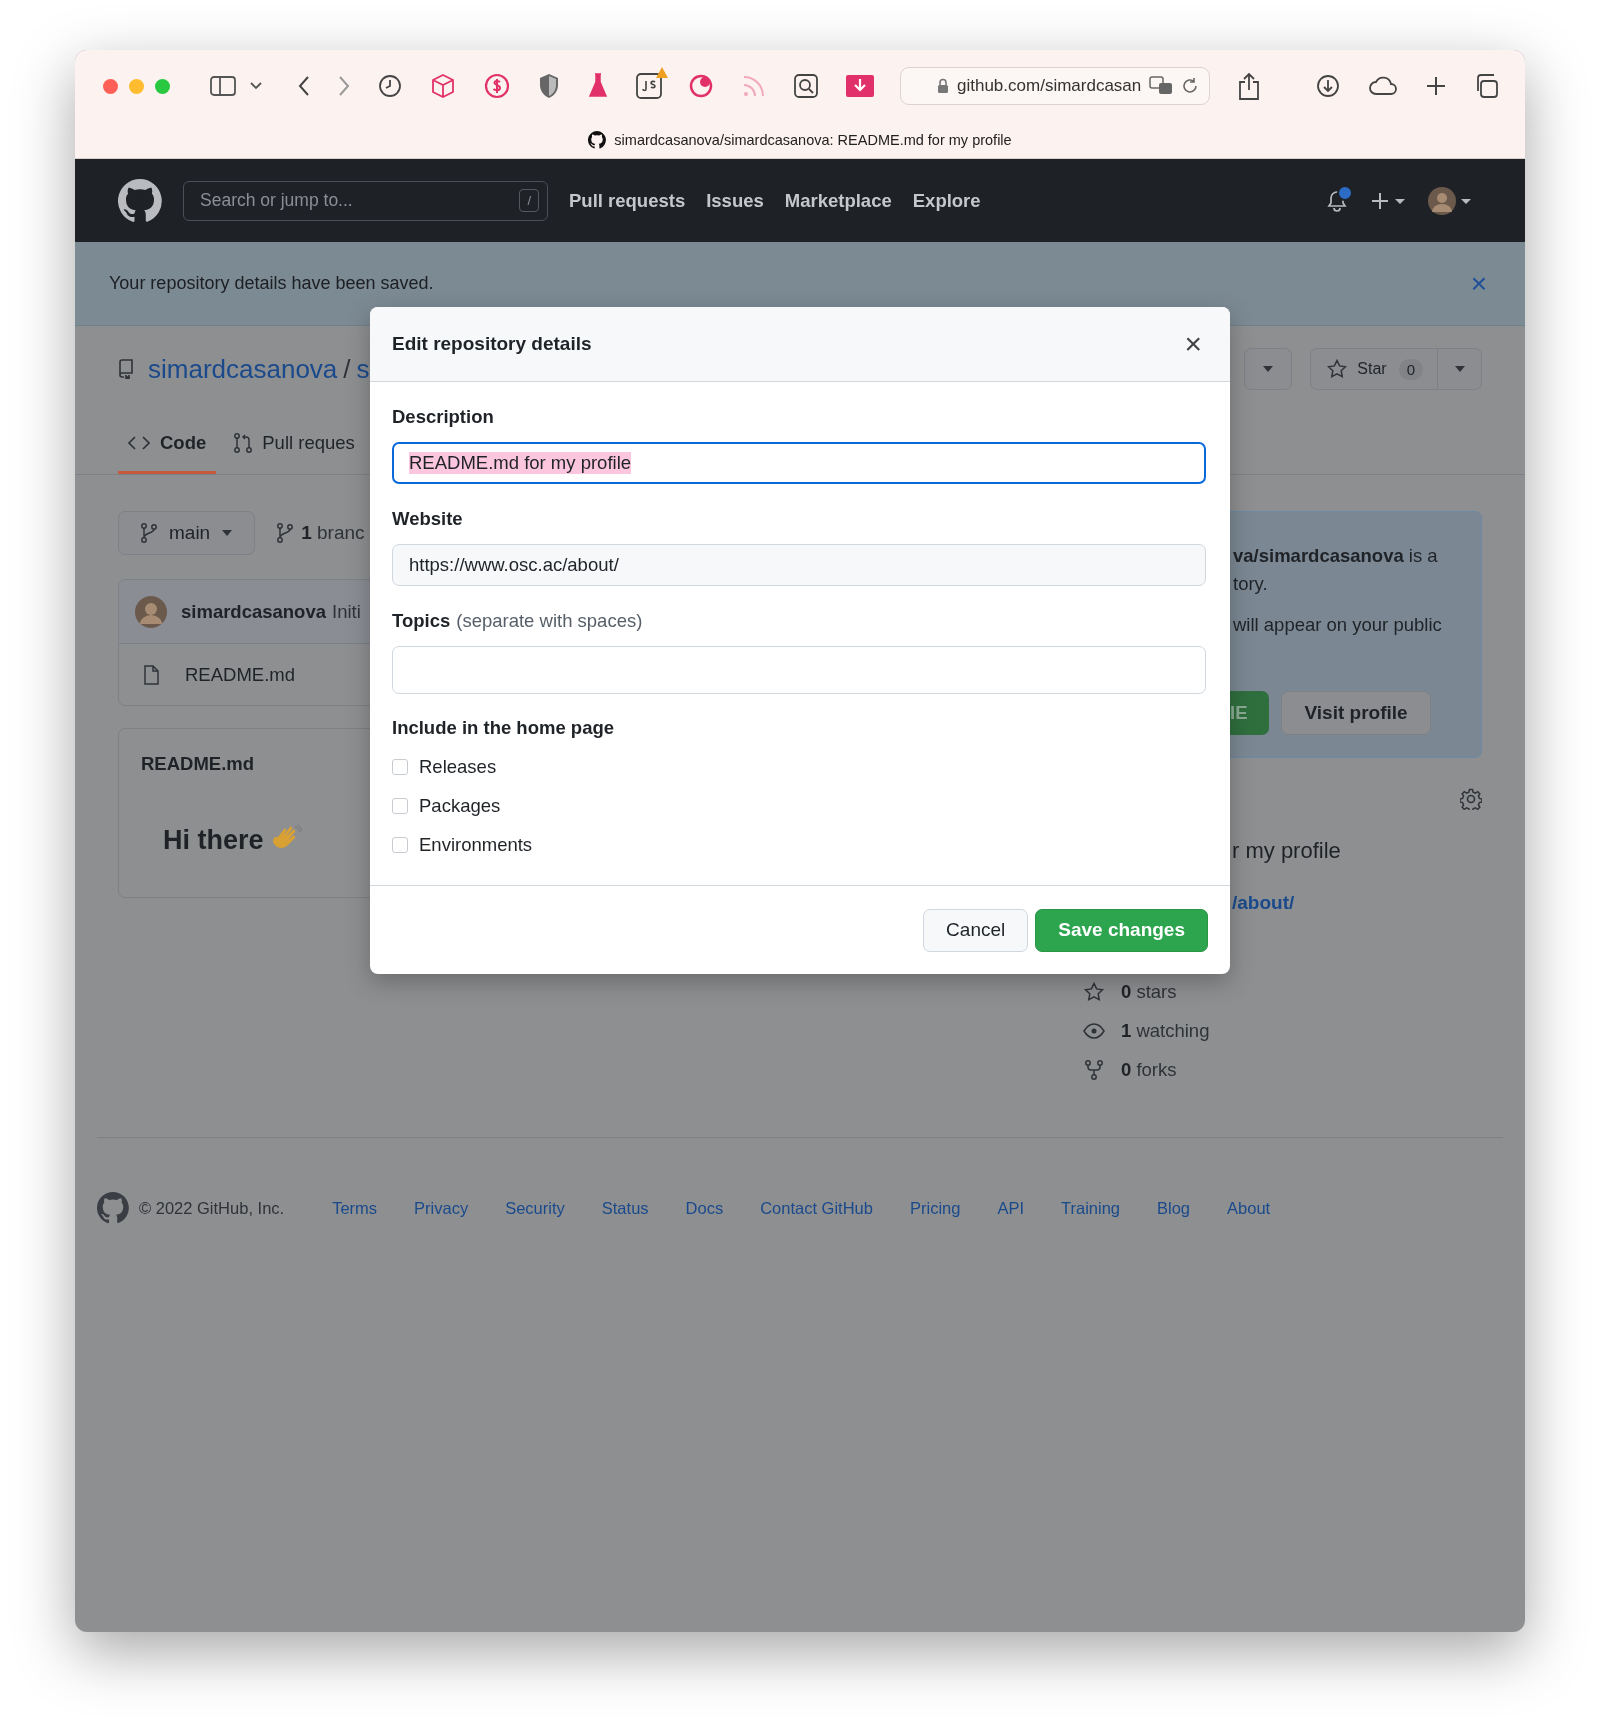 This screenshot has width=1600, height=1732. Describe the element at coordinates (1450, 200) in the screenshot. I see `avatar-dropdown-icon` at that location.